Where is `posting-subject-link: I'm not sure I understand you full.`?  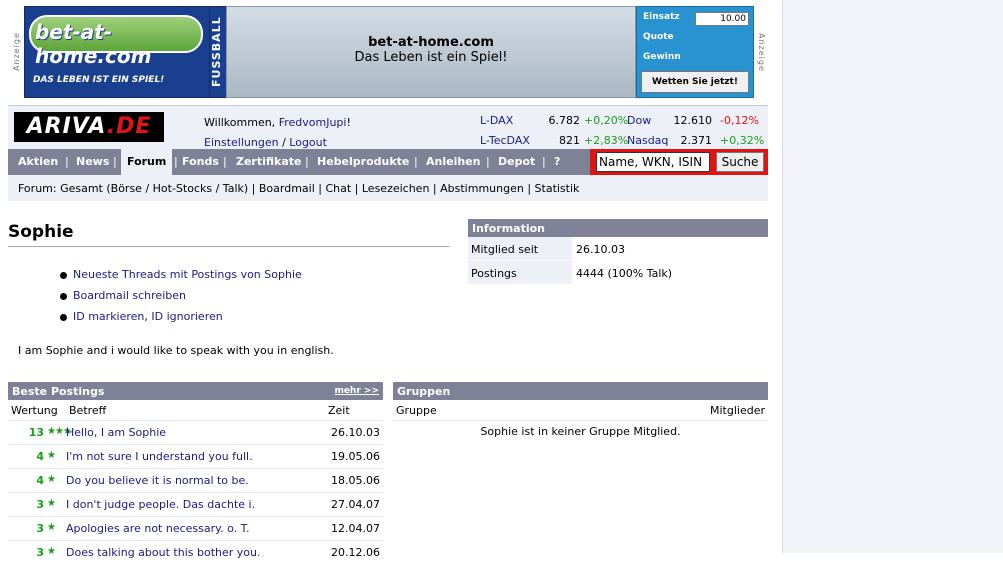
posting-subject-link: I'm not sure I understand you full. is located at coordinates (159, 456).